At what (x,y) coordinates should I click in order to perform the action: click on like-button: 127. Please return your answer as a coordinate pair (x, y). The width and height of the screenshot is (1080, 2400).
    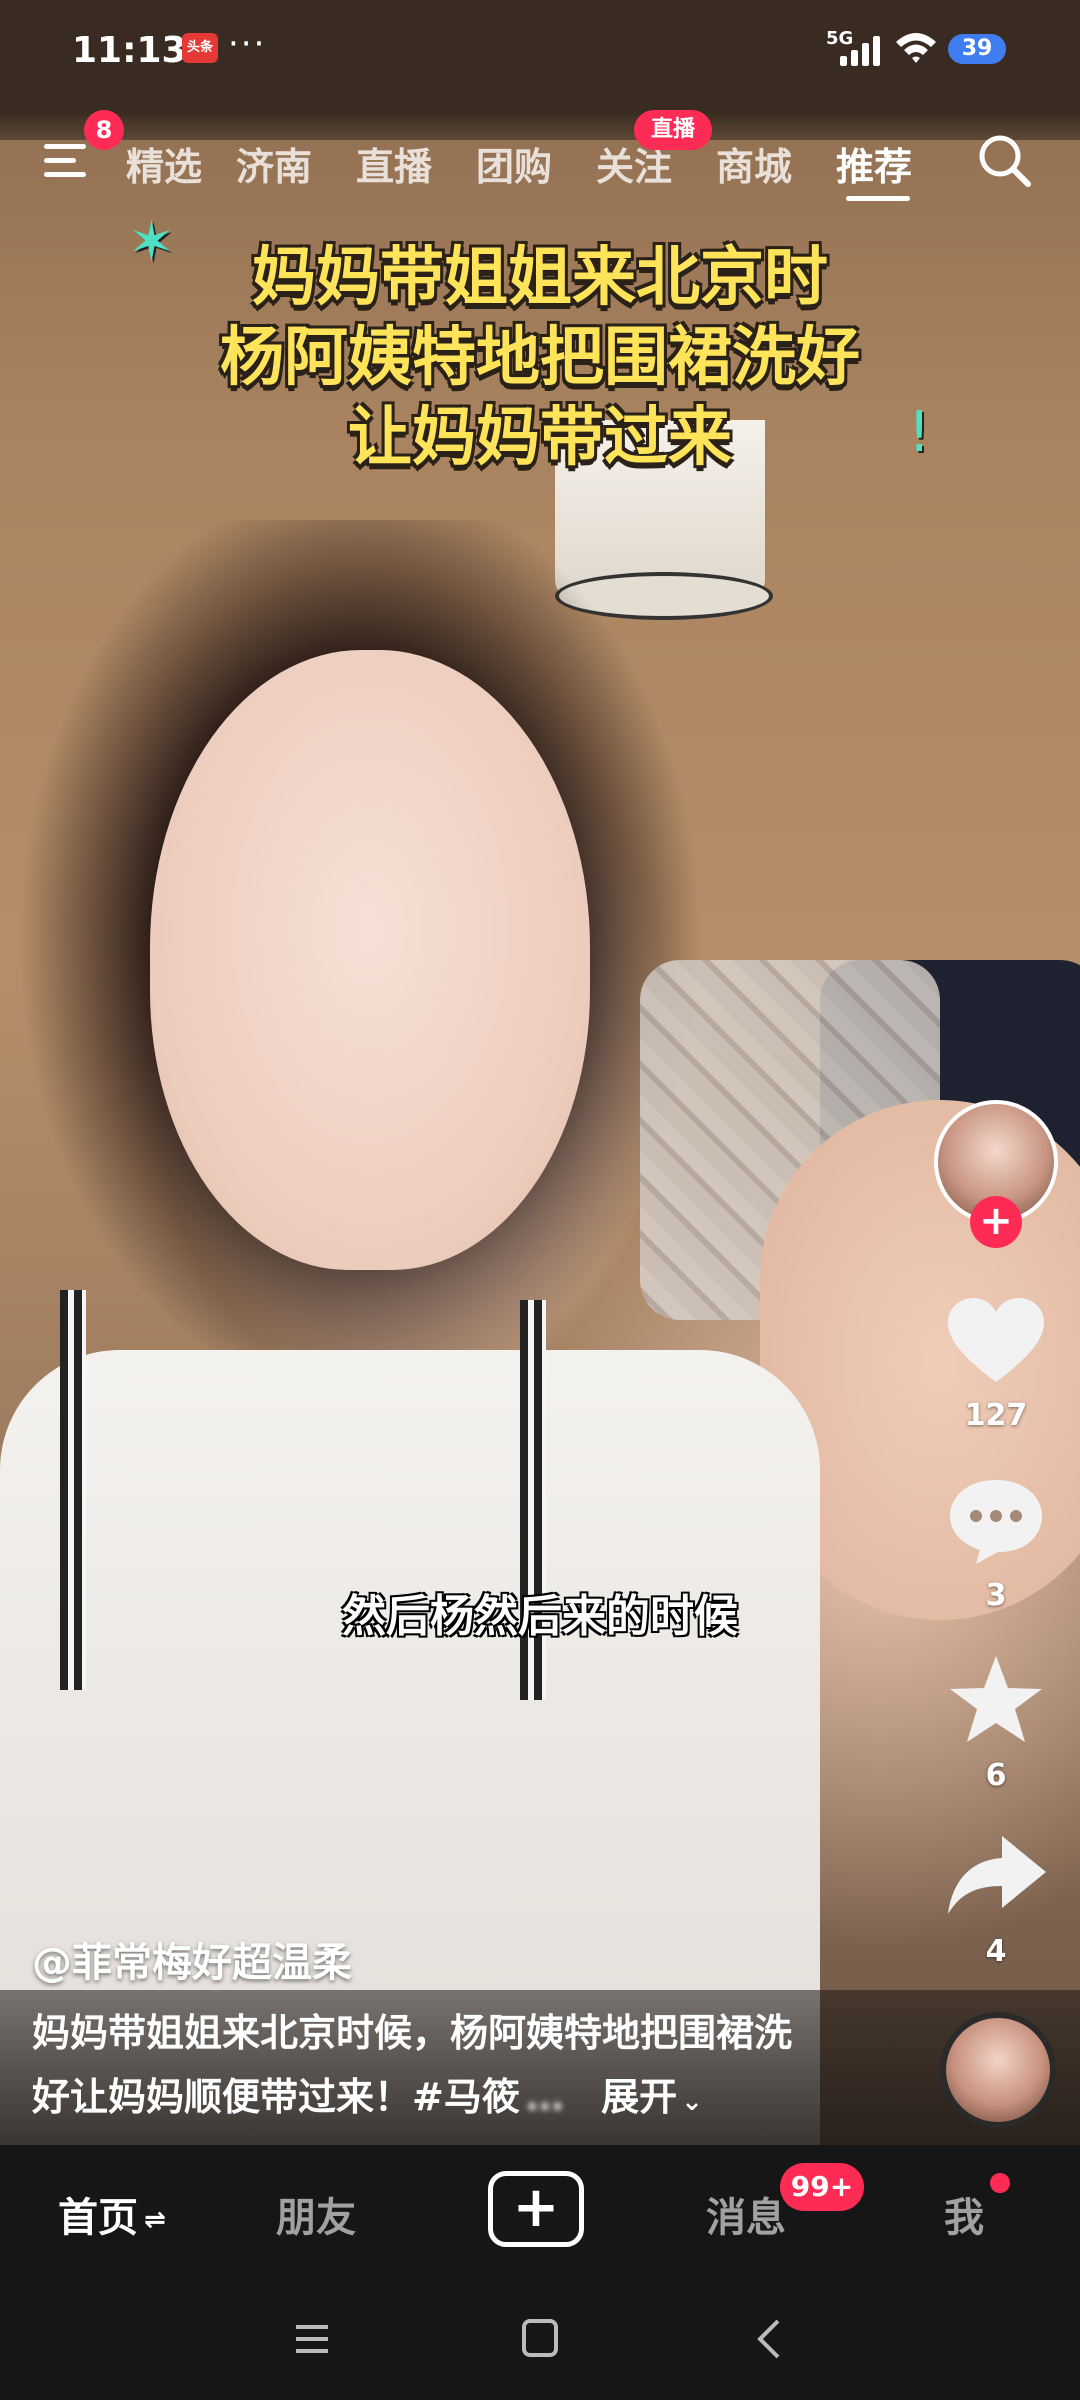
    Looking at the image, I should click on (996, 1361).